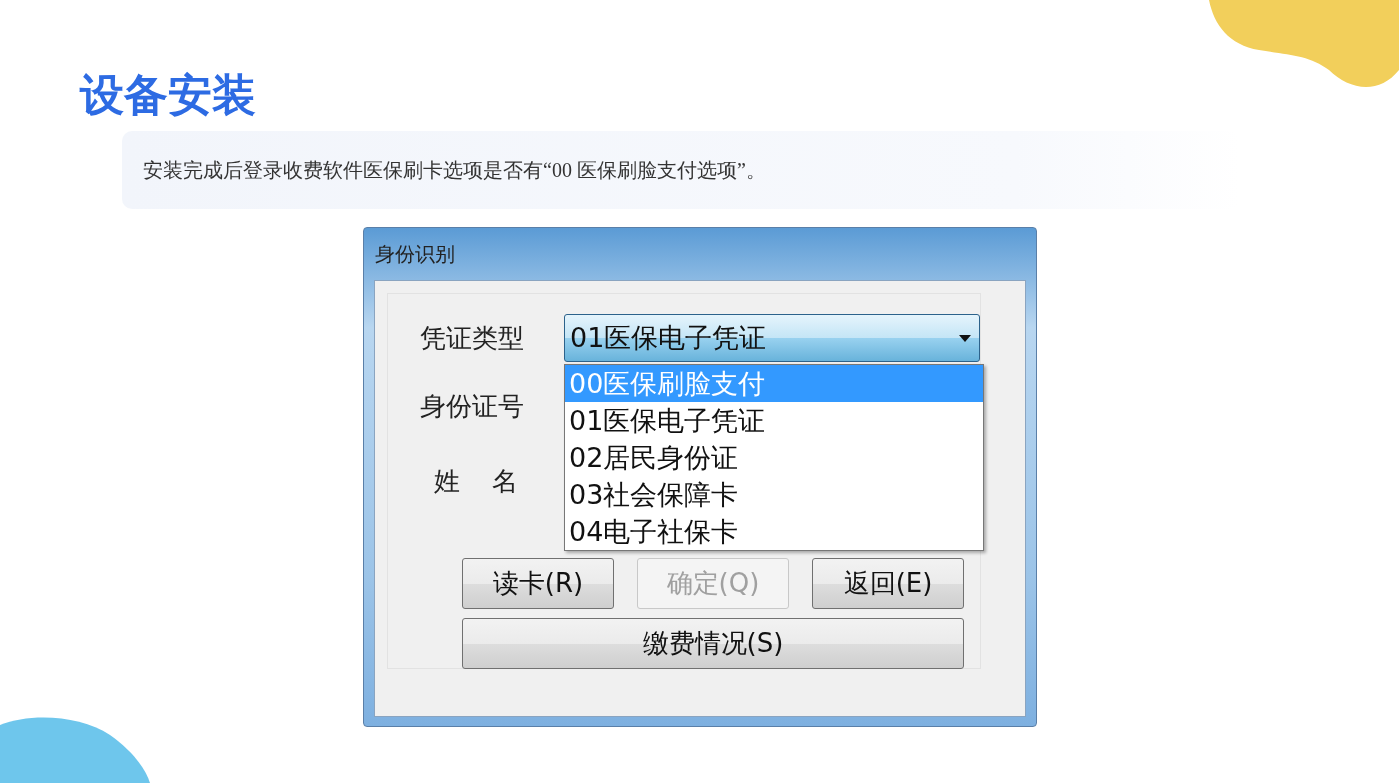  Describe the element at coordinates (888, 583) in the screenshot. I see `dialog-button: 返回(E)` at that location.